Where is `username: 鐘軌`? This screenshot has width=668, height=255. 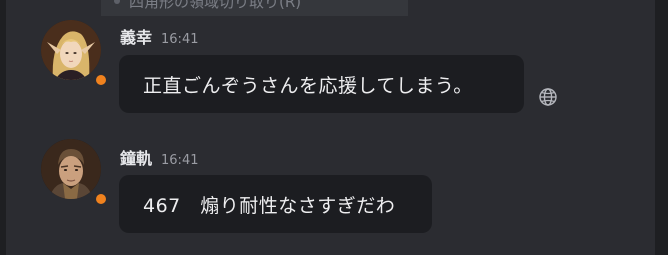
username: 鐘軌 is located at coordinates (136, 157).